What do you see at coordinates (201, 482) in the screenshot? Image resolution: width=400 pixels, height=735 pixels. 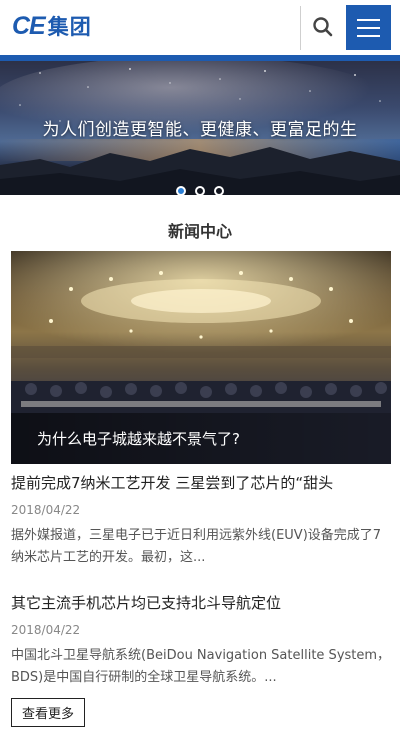 I see `news-item-title: 提前完成7纳米工艺开发 三星尝到了芯片的“甜头` at bounding box center [201, 482].